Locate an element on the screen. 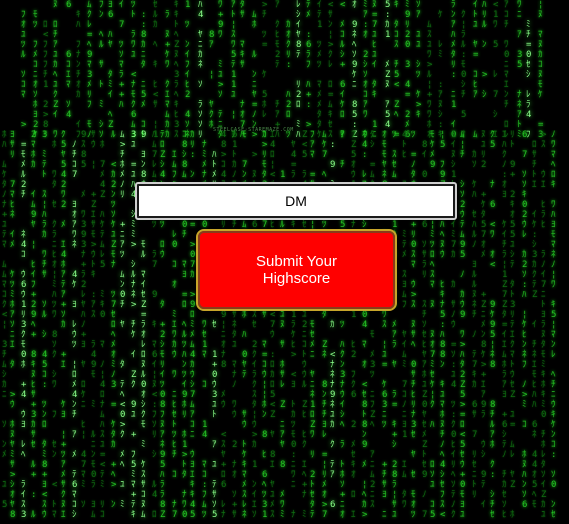  rain-column: ﾇ = 7 ﾕ ﾋ ﾕ ｲ ﾀ ｷ 1 ﾆ is located at coordinates (375, 70).